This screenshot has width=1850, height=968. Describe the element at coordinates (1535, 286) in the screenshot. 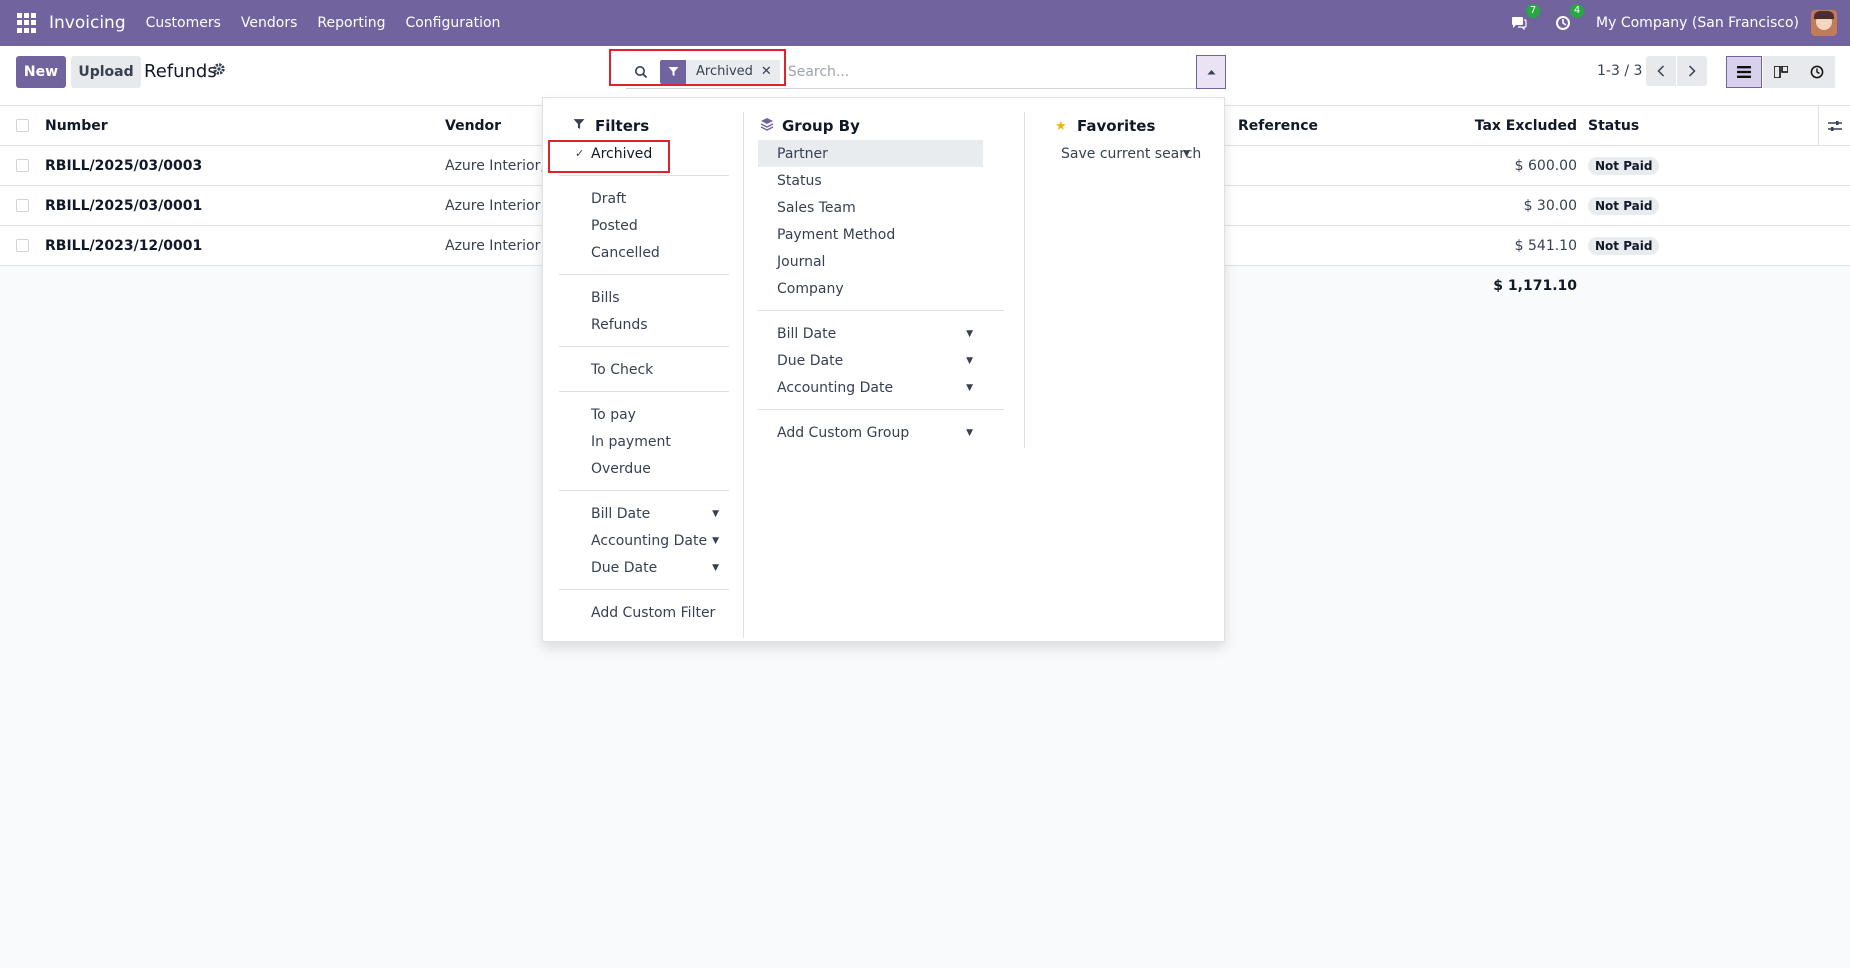

I see `tax-excluded-total: $ 1,171.10` at that location.